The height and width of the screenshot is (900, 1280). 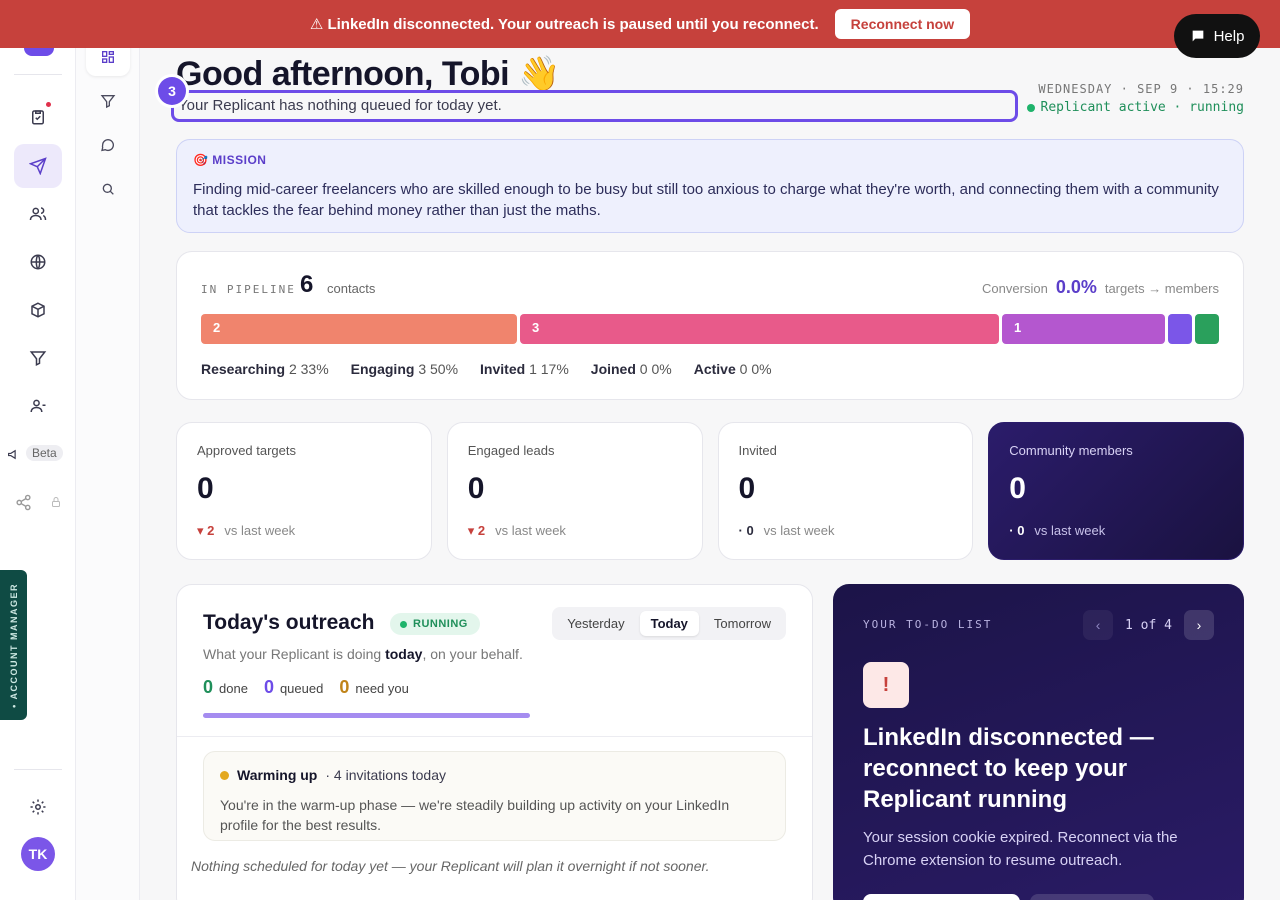 I want to click on todo-pager: ‹ 1 of 4 ›, so click(x=1148, y=625).